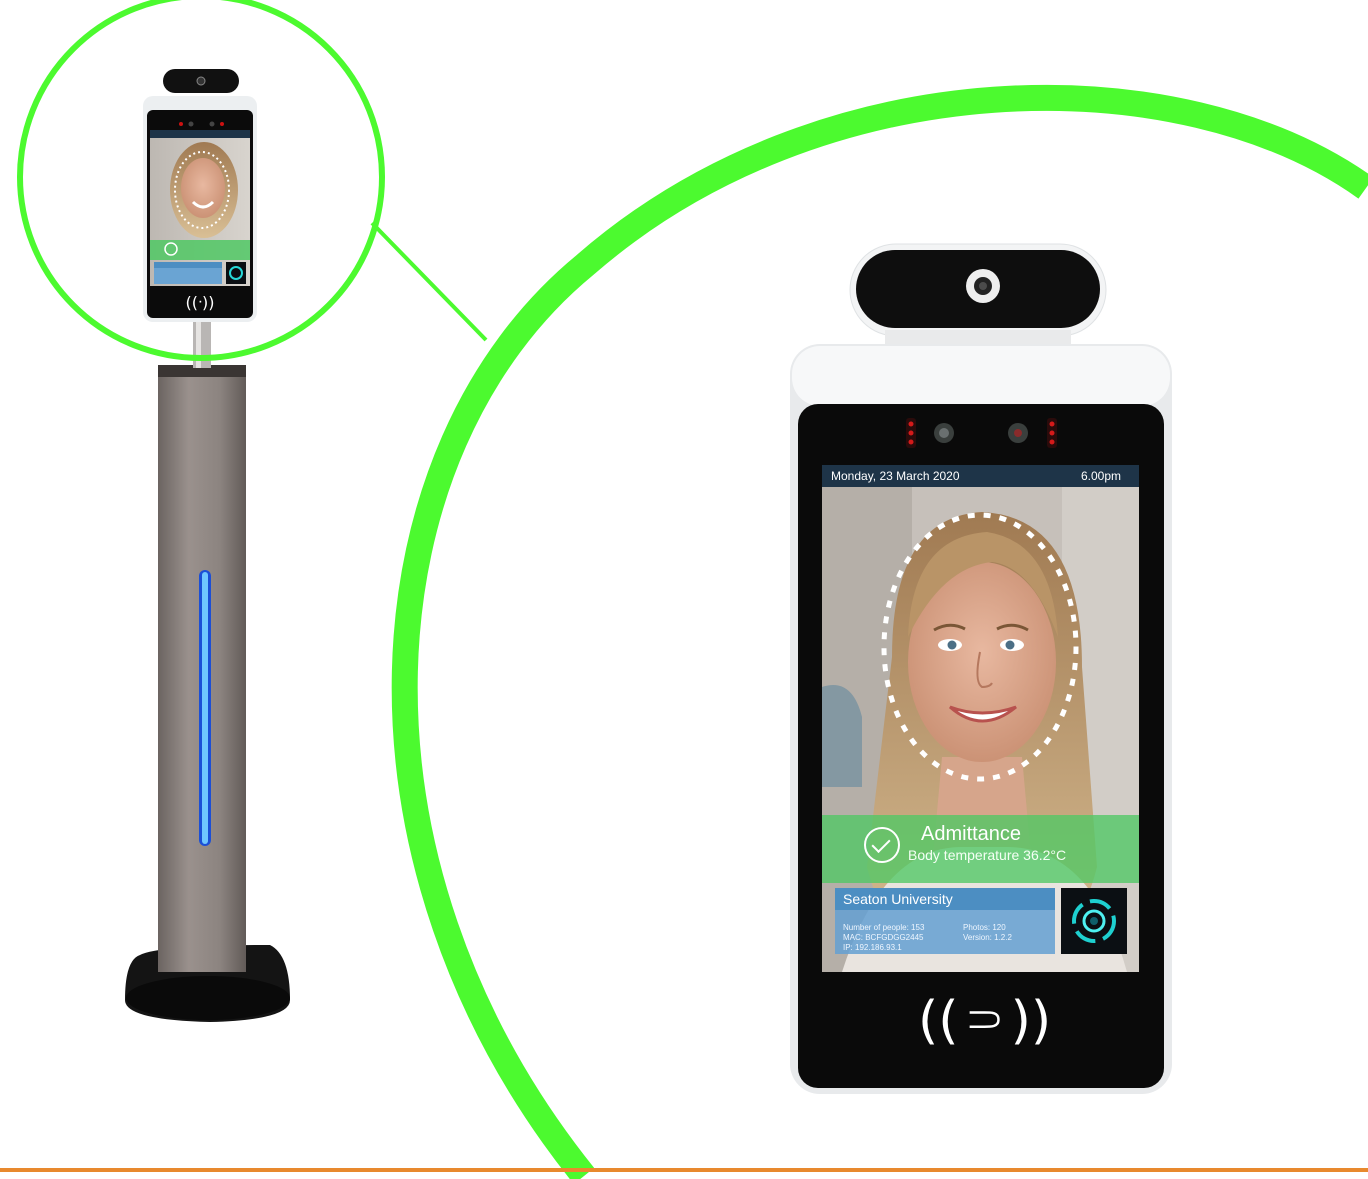  What do you see at coordinates (984, 927) in the screenshot?
I see `photos-count: Photos: 120` at bounding box center [984, 927].